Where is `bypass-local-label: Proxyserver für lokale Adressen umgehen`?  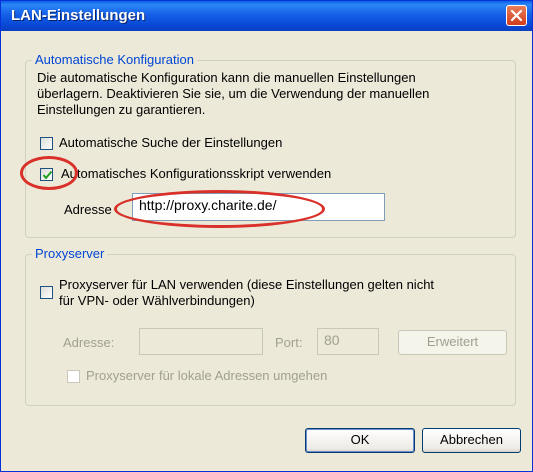 bypass-local-label: Proxyserver für lokale Adressen umgehen is located at coordinates (206, 376).